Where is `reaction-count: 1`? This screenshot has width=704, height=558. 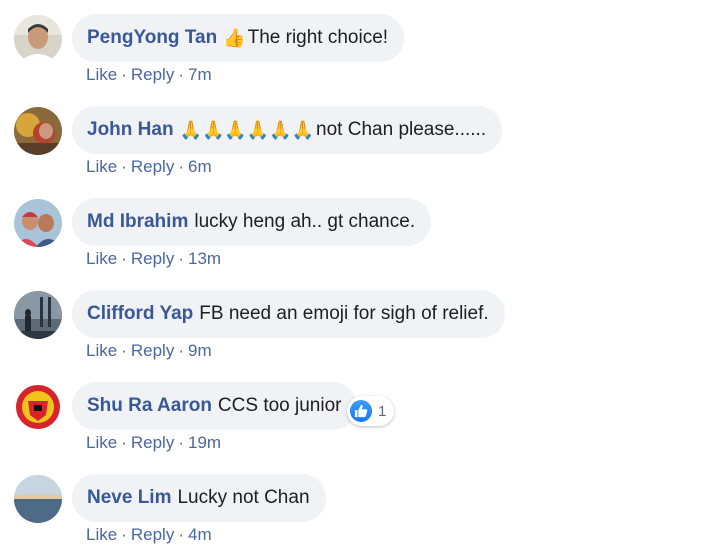 reaction-count: 1 is located at coordinates (382, 411).